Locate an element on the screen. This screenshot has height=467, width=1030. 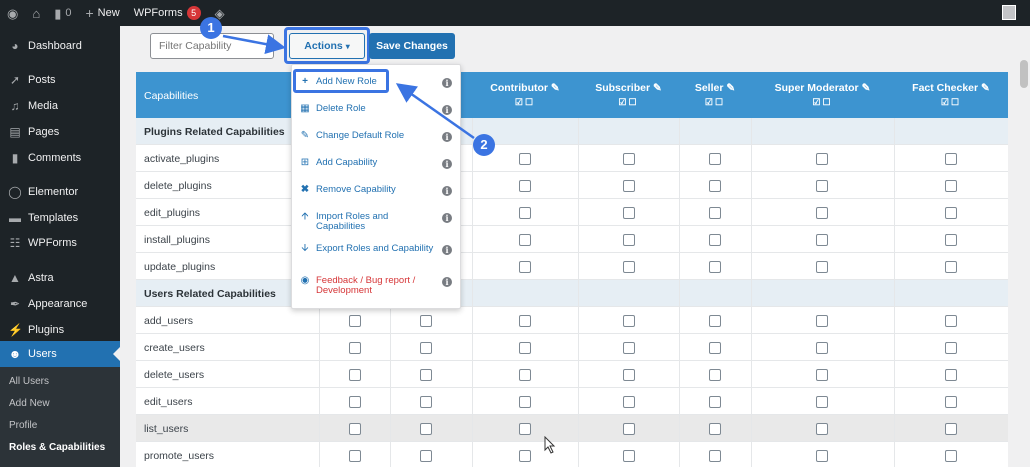
submenu-add-new: Add New is located at coordinates (29, 403).